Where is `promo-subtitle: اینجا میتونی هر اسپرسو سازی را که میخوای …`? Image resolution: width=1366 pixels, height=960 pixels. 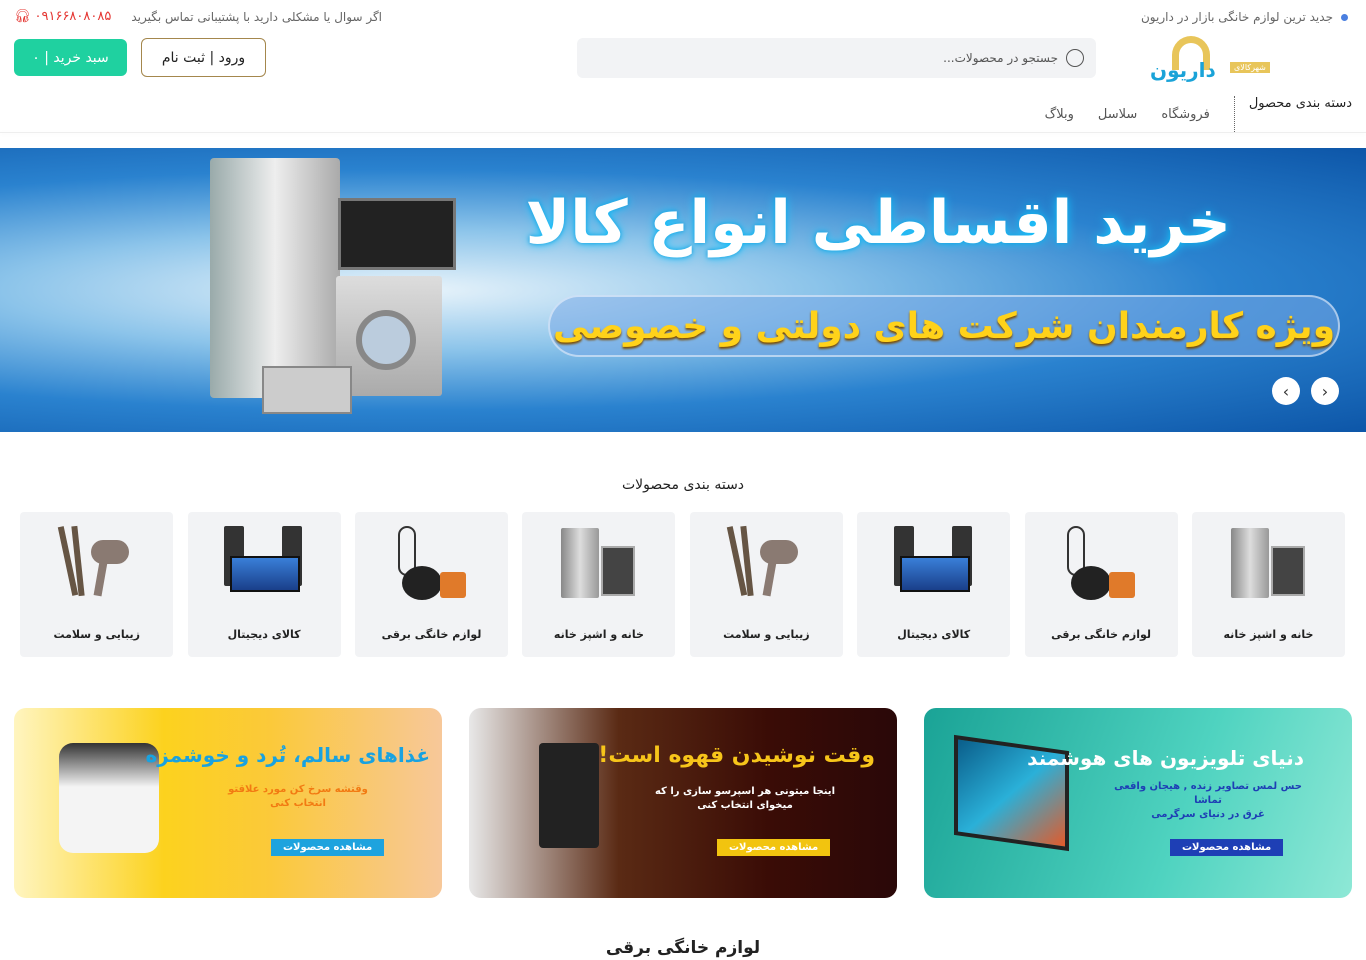
promo-subtitle: اینجا میتونی هر اسپرسو سازی را که میخوای … is located at coordinates (744, 798).